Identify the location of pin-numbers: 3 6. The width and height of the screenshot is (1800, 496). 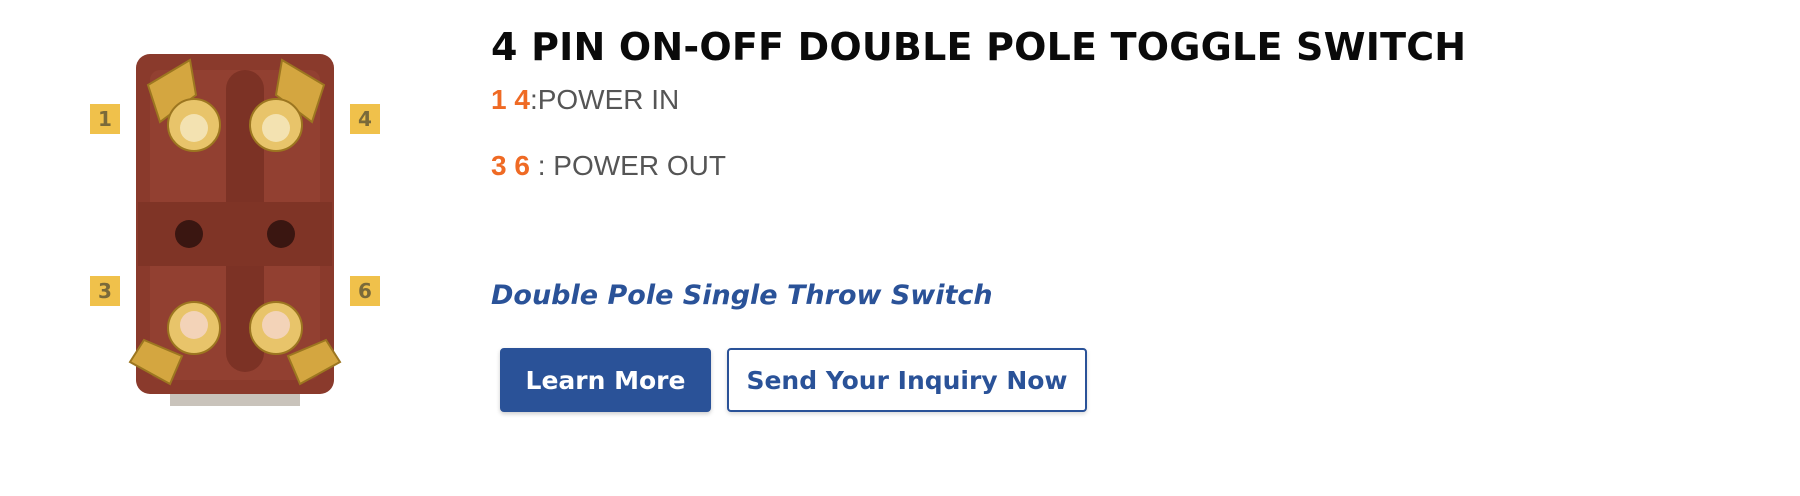
(510, 165).